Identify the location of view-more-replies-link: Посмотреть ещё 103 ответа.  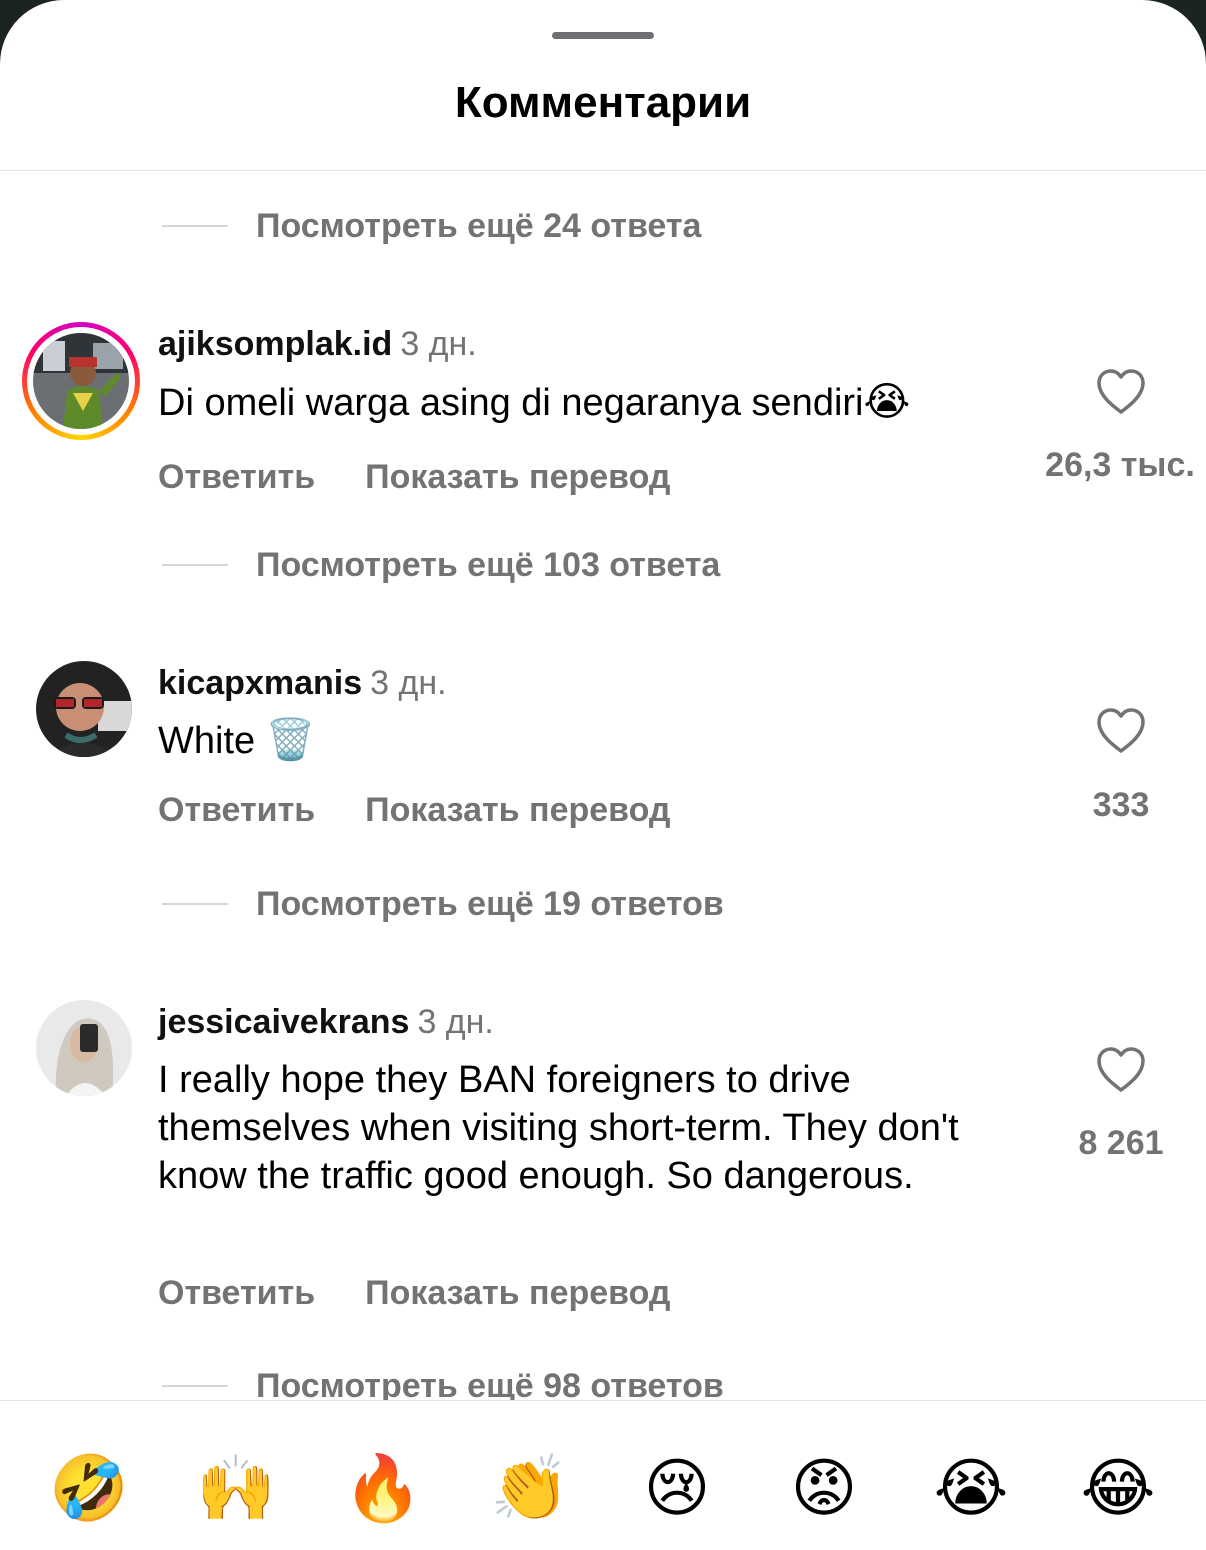
(441, 565).